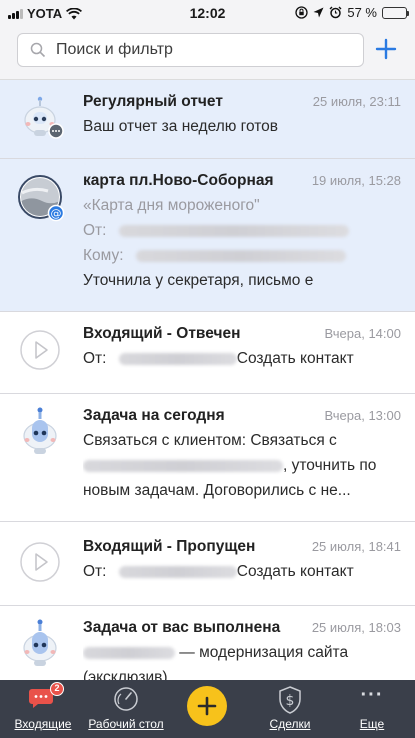  What do you see at coordinates (198, 280) in the screenshot?
I see `email-snippet: Уточнила у секретаря, письмо е` at bounding box center [198, 280].